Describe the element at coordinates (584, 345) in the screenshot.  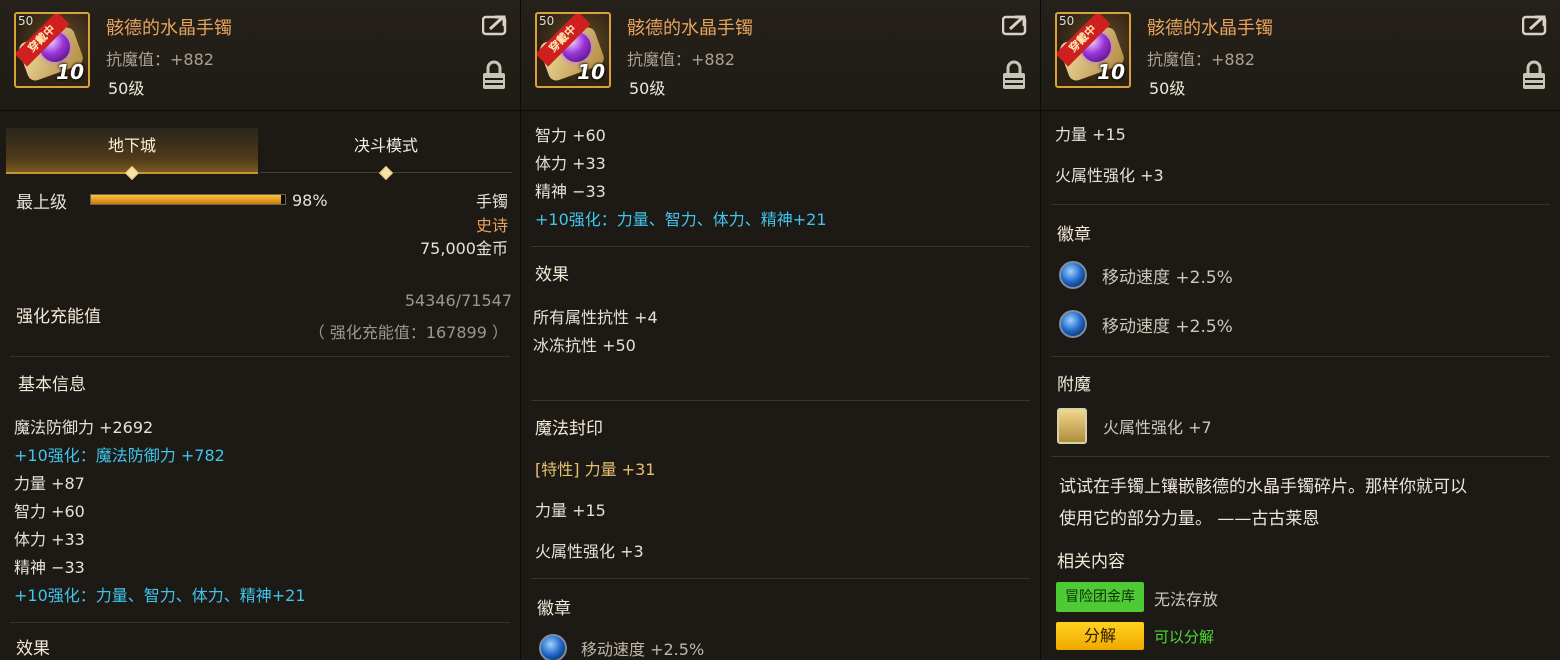
I see `effect-line: 冰冻抗性 +50` at that location.